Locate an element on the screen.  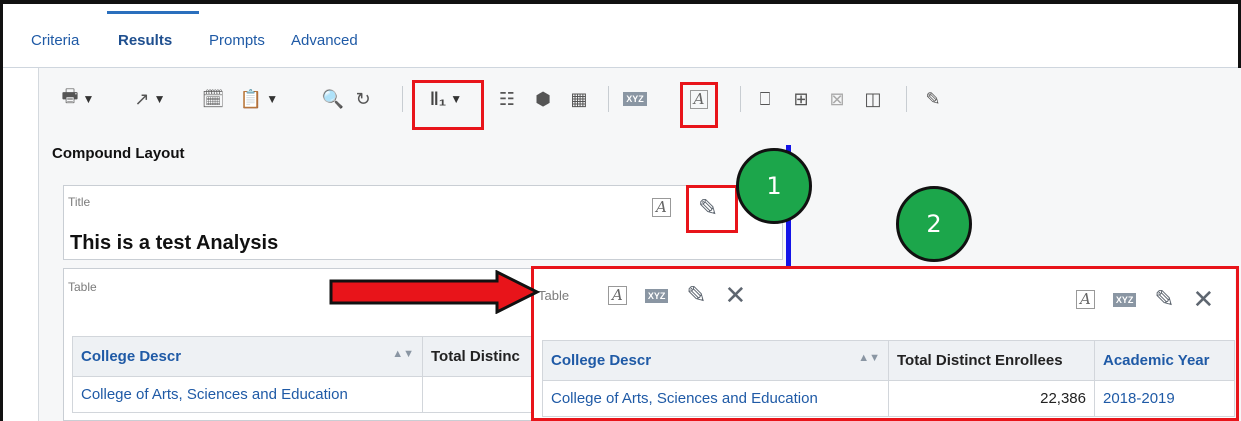
remove-icon: ⊠ is located at coordinates (837, 98).